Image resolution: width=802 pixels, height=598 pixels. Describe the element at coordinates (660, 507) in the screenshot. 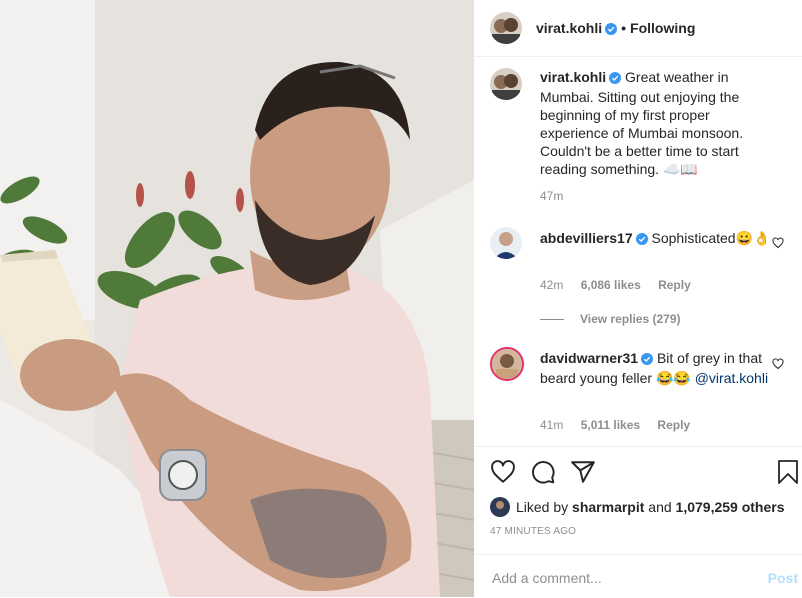

I see `likes-middle: and` at that location.